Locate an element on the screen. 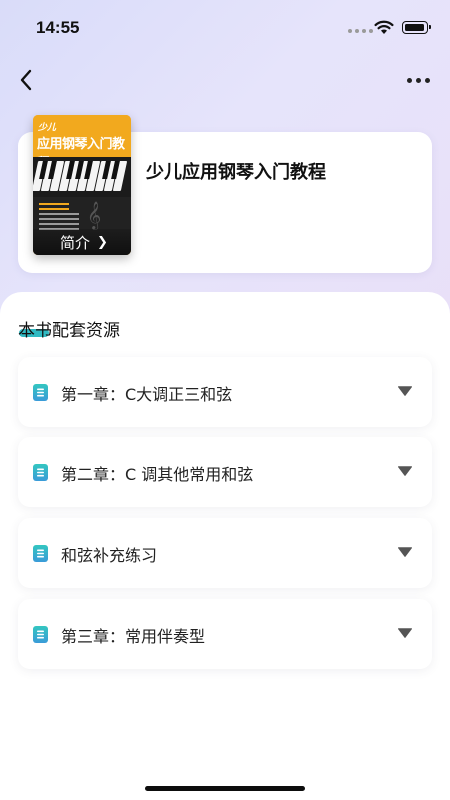 Image resolution: width=450 pixels, height=800 pixels. chapter-item: 第二章：C 调其他常用和弦 is located at coordinates (225, 472).